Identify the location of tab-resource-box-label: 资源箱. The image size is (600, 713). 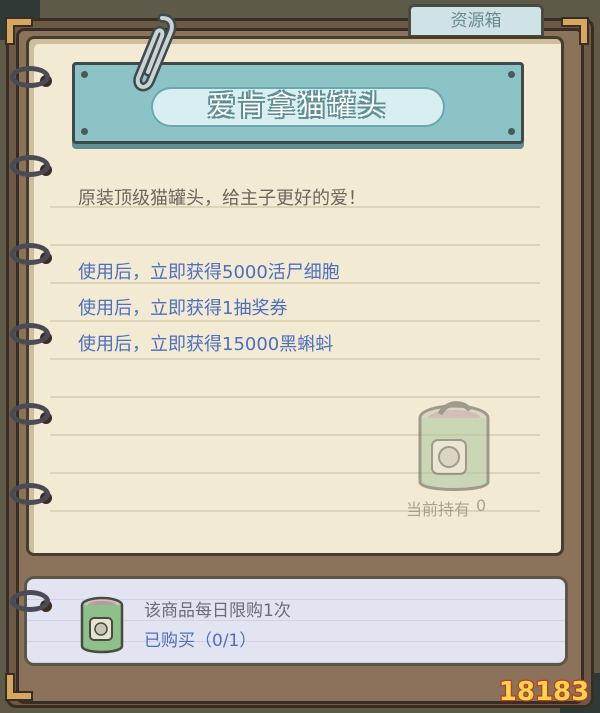
(476, 21).